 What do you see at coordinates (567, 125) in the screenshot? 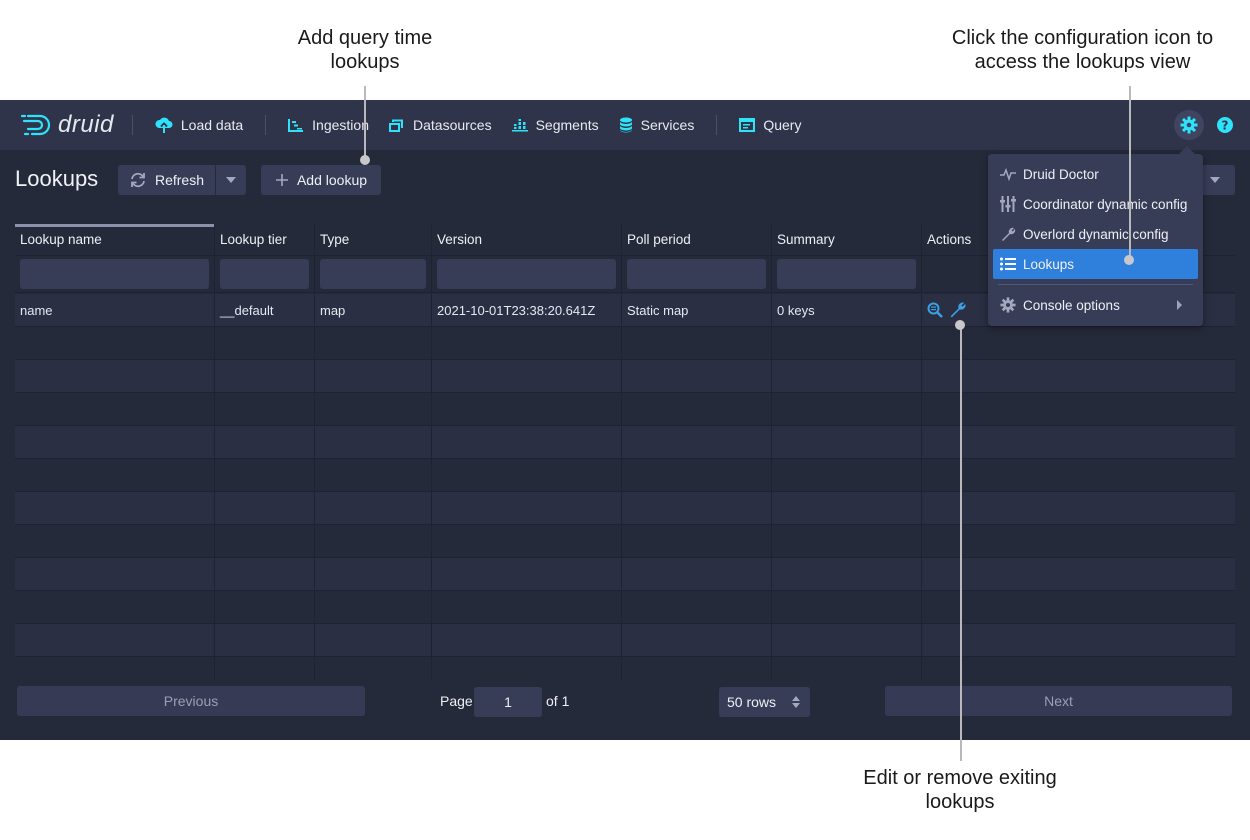
I see `nav-segments-label: Segments` at bounding box center [567, 125].